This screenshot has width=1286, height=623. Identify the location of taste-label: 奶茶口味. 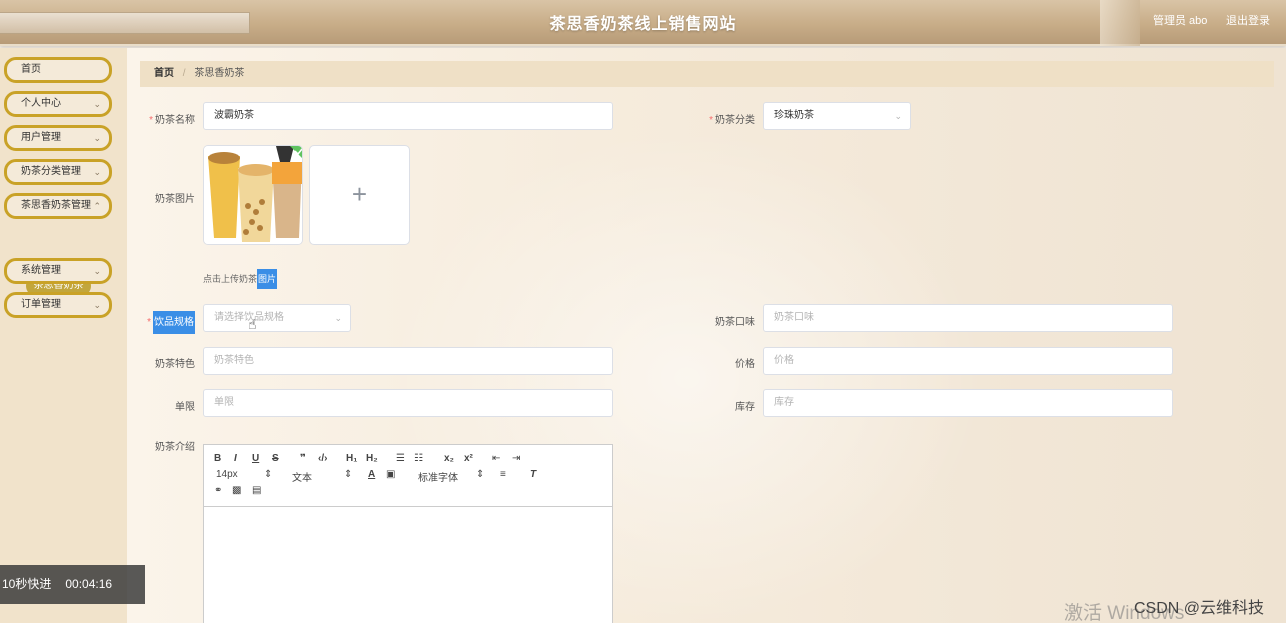
(735, 322).